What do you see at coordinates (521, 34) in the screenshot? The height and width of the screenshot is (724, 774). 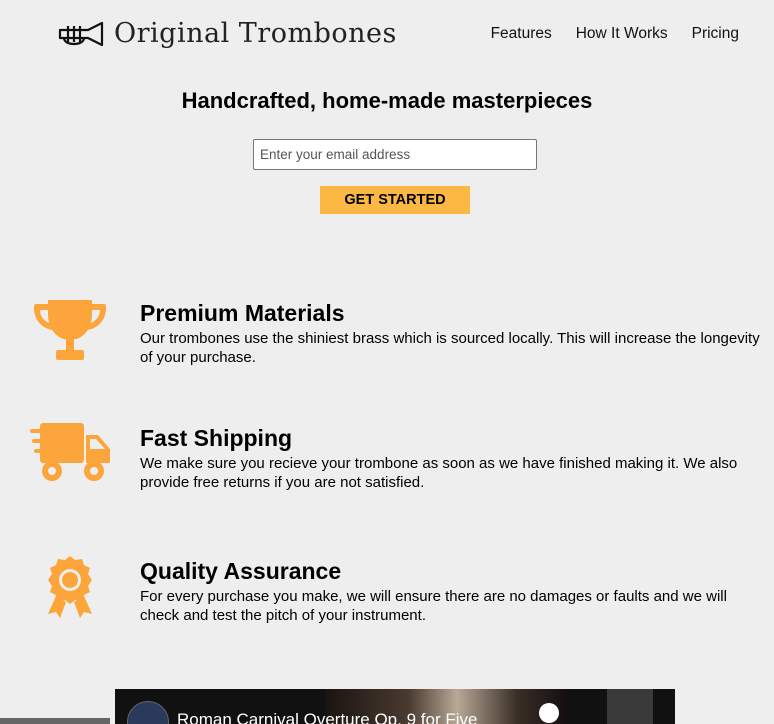 I see `nav-link-features: Features` at bounding box center [521, 34].